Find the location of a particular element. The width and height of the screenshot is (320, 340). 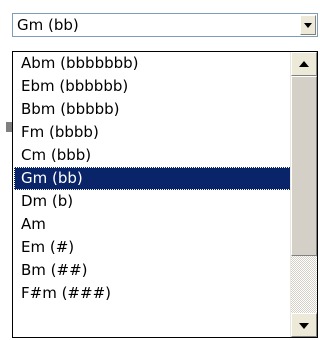

list-item-label: Am is located at coordinates (33, 224).